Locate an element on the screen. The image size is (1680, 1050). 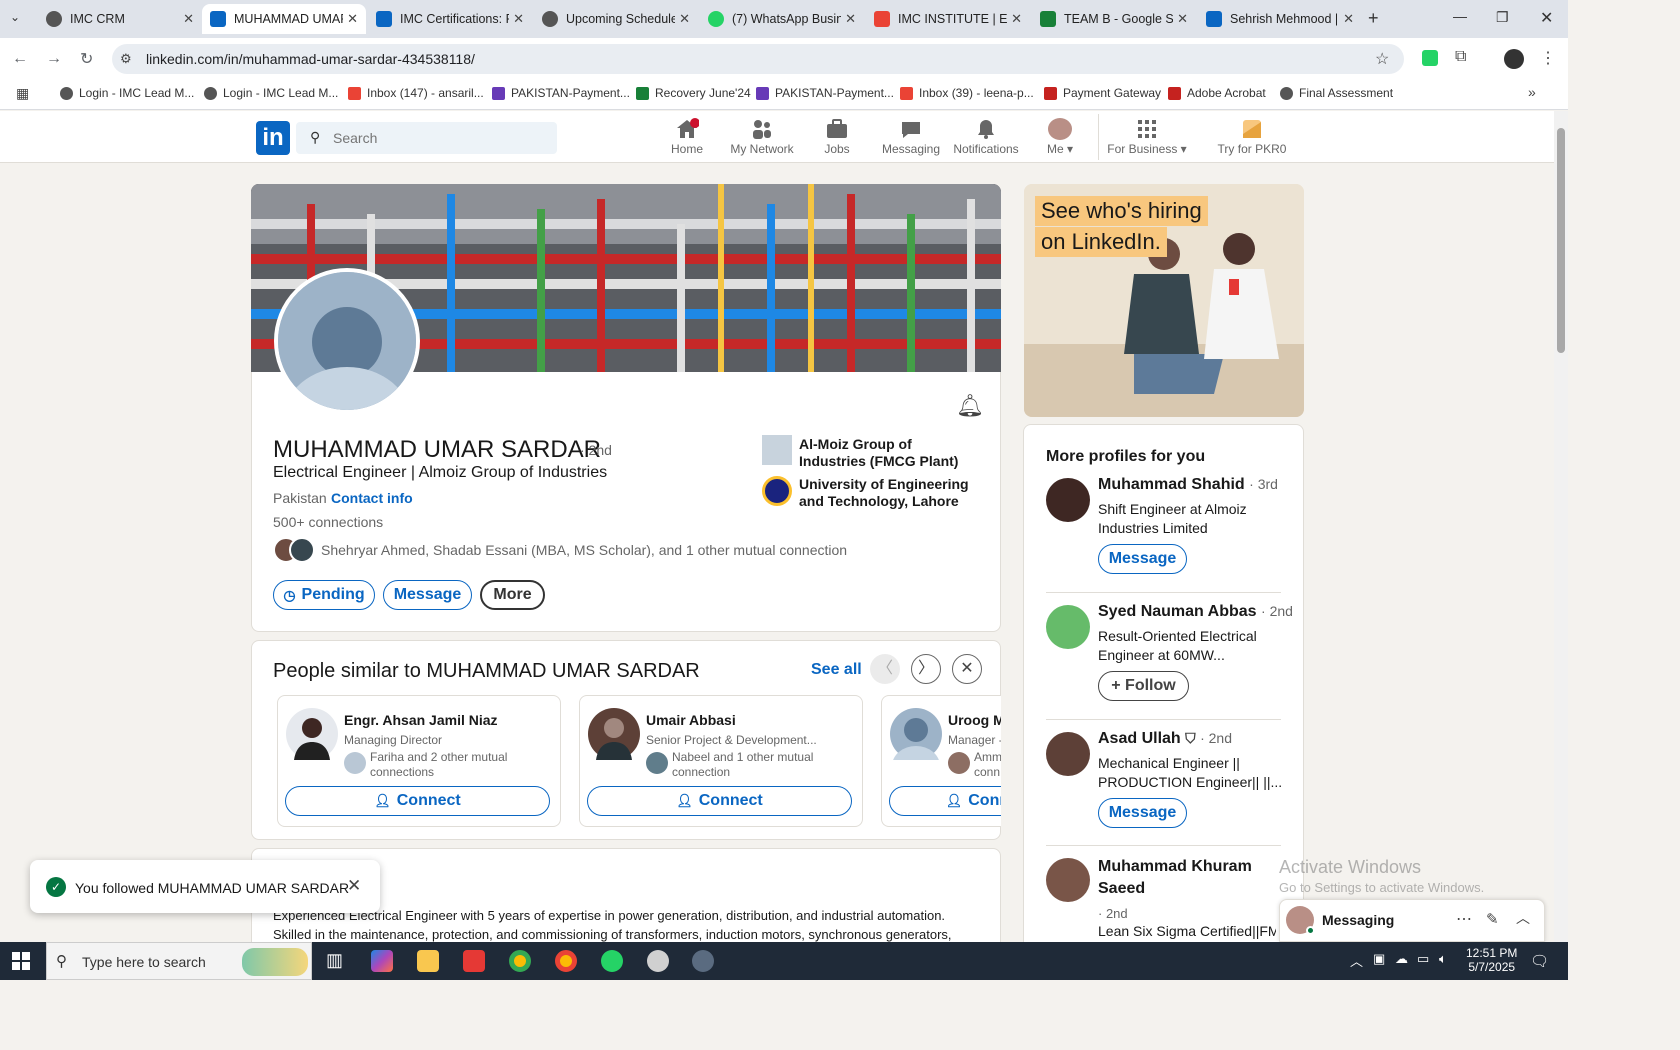
contact-info-link: Contact info is located at coordinates (372, 498).